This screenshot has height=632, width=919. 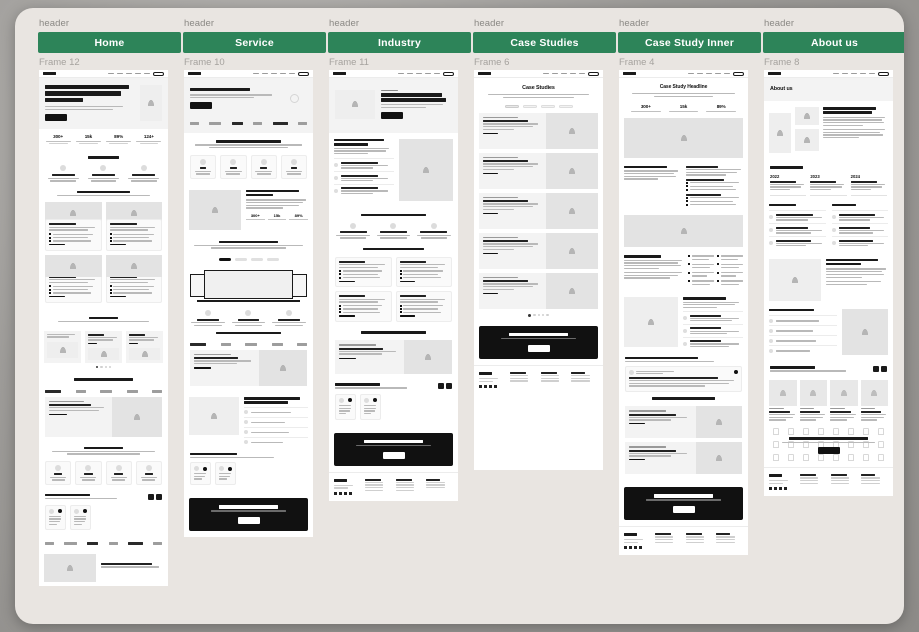 I want to click on stats-row: 300+ 15k 89%, so click(x=683, y=108).